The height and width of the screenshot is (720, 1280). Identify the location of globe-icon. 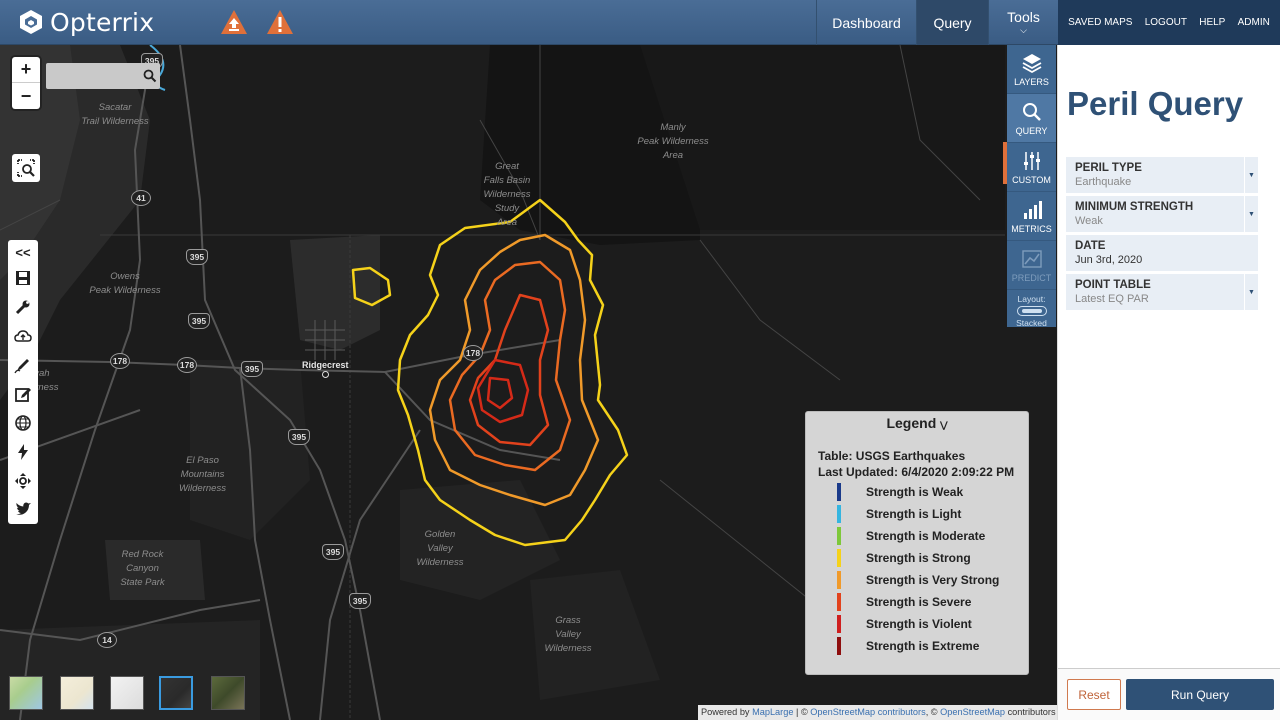
(23, 423).